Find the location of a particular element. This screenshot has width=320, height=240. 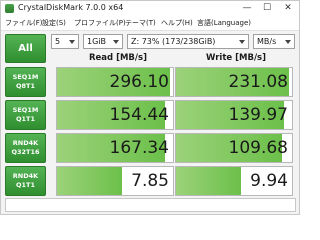

read-result-cell: 7.85 is located at coordinates (115, 181).